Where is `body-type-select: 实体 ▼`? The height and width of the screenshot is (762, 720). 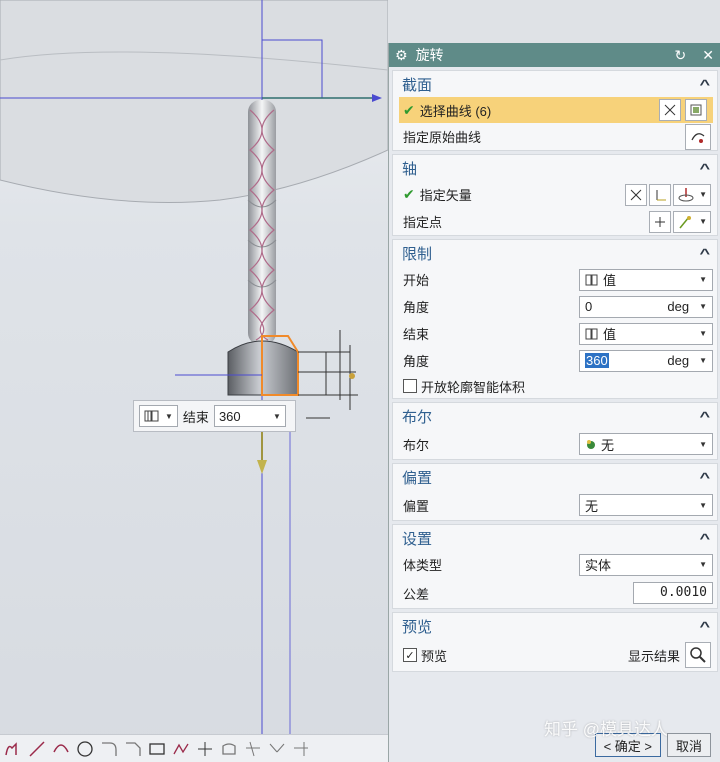 body-type-select: 实体 ▼ is located at coordinates (646, 564).